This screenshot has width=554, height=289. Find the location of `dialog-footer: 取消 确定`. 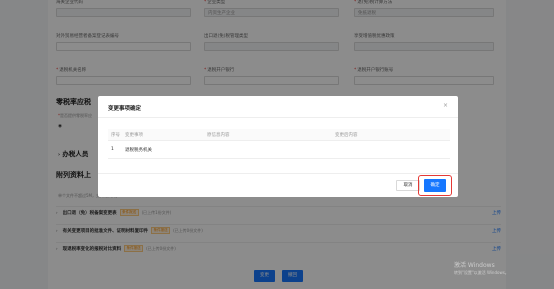

dialog-footer: 取消 确定 is located at coordinates (278, 185).